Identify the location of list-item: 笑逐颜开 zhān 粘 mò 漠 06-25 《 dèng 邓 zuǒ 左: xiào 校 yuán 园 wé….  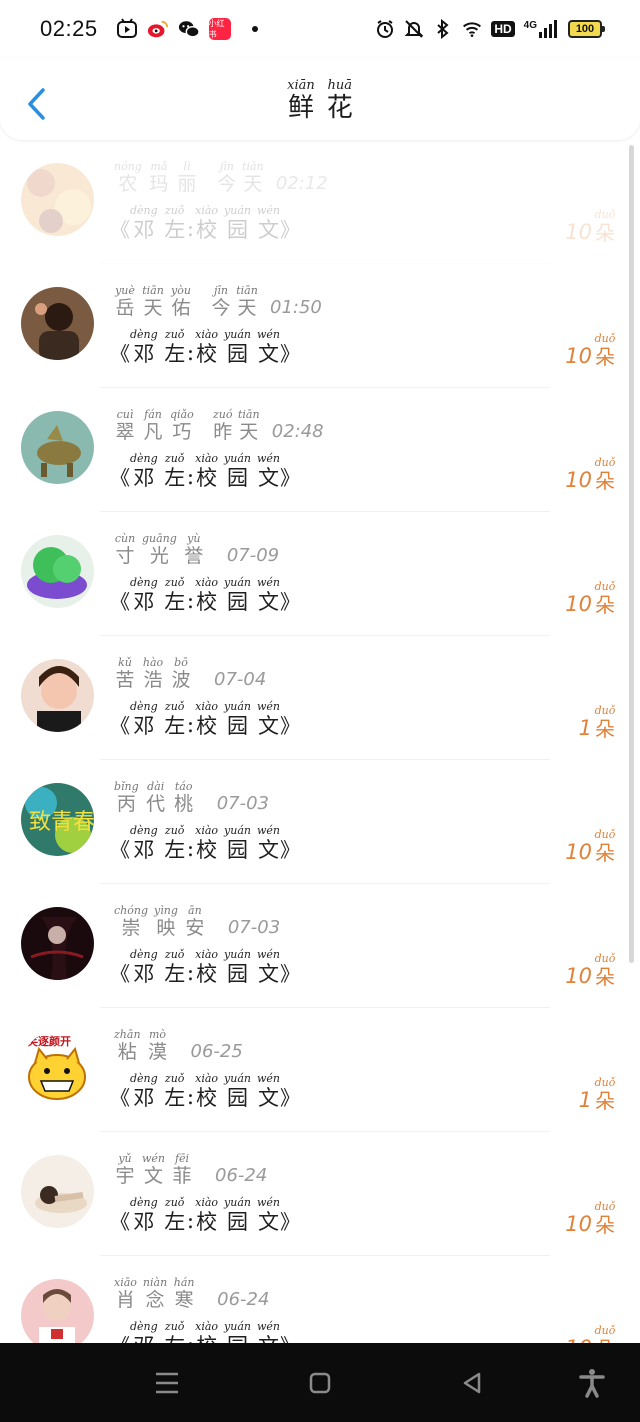
(320, 1070).